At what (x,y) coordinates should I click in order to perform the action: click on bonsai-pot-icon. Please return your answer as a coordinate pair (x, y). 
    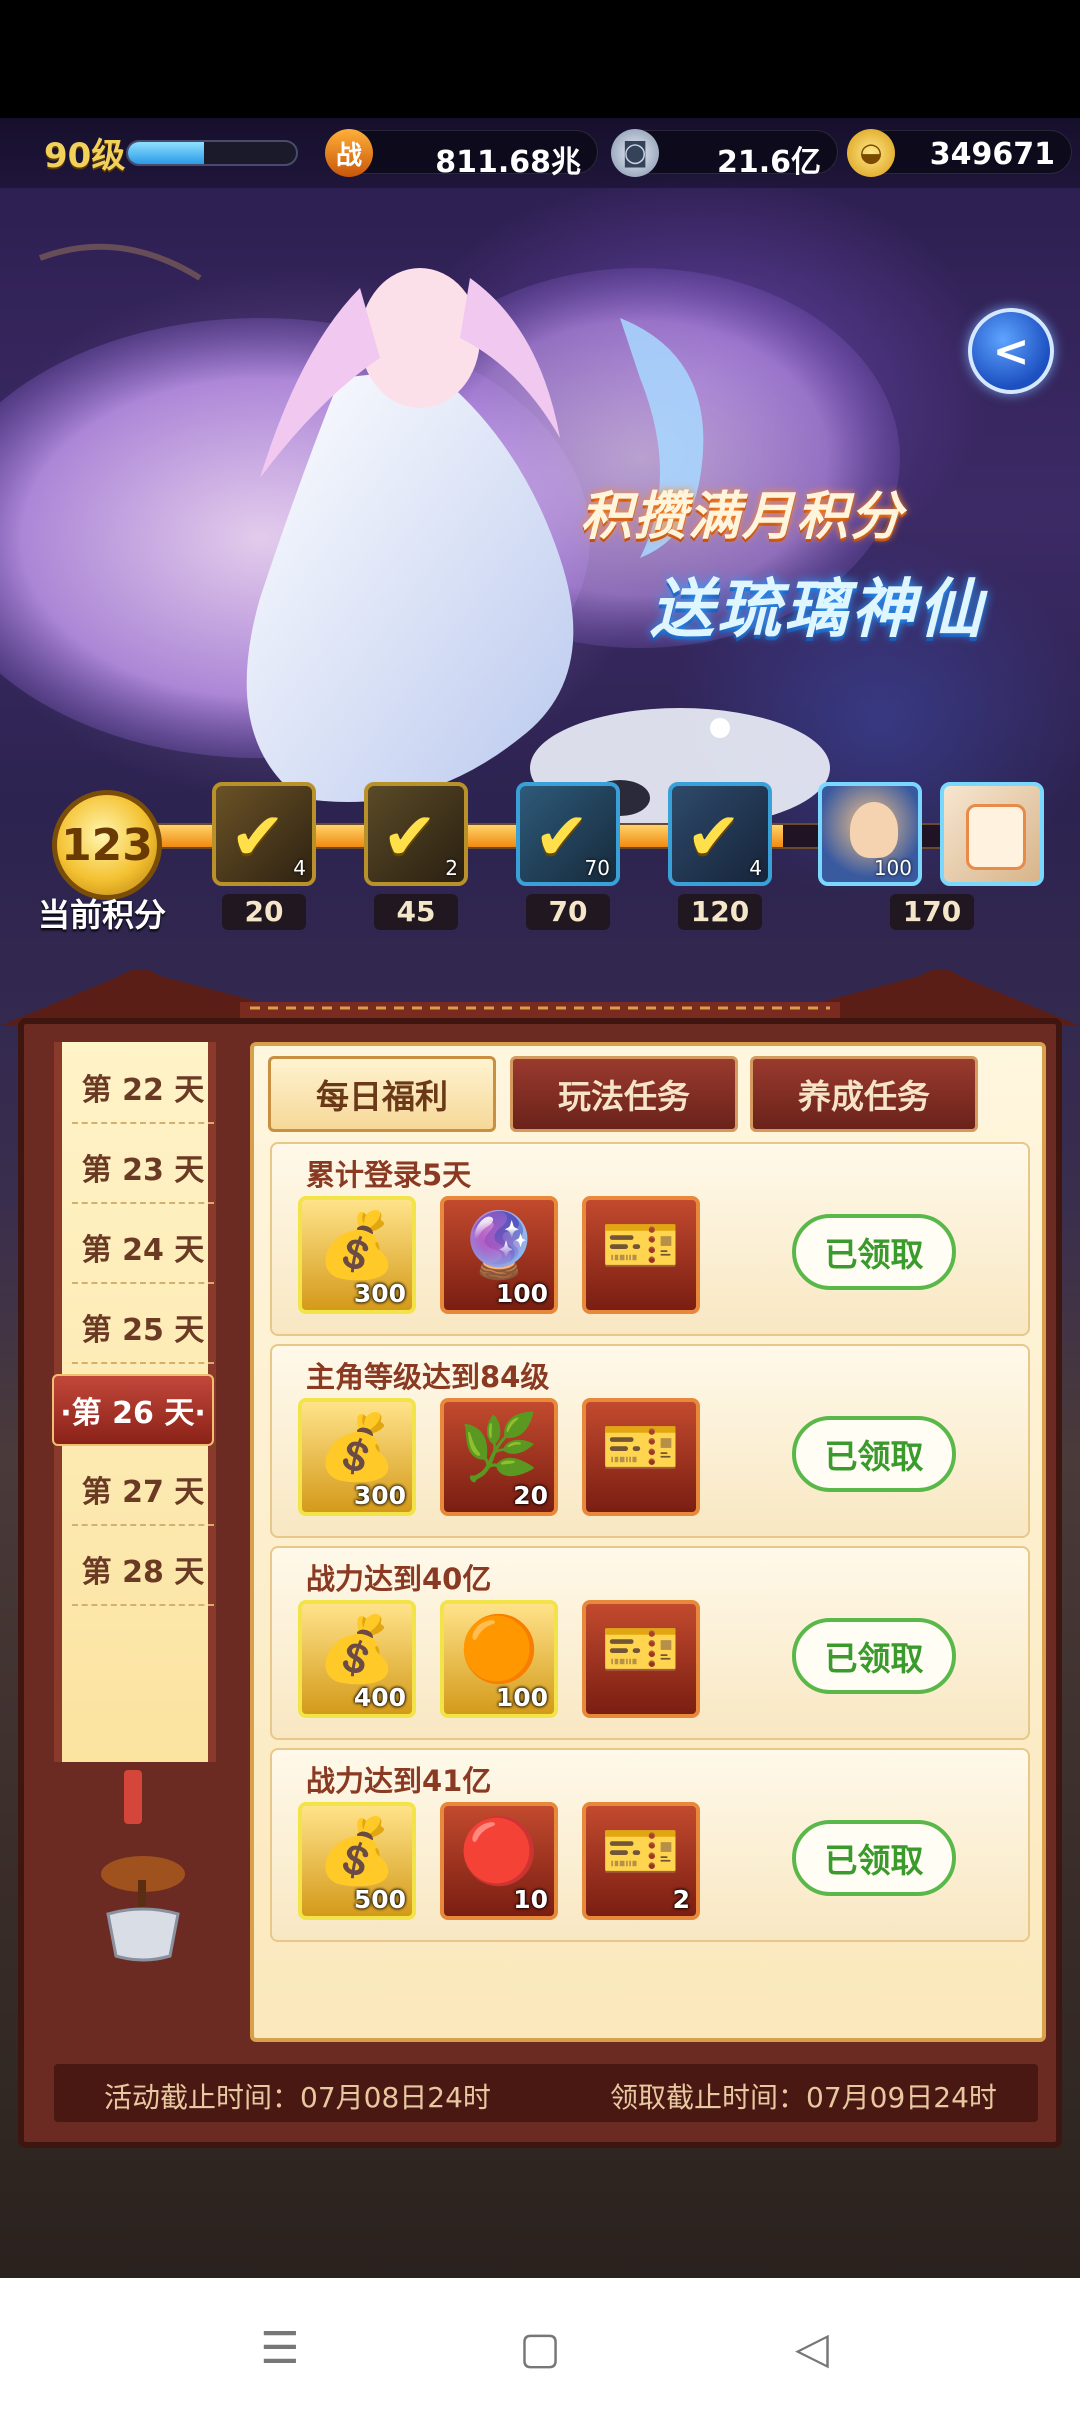
    Looking at the image, I should click on (143, 1909).